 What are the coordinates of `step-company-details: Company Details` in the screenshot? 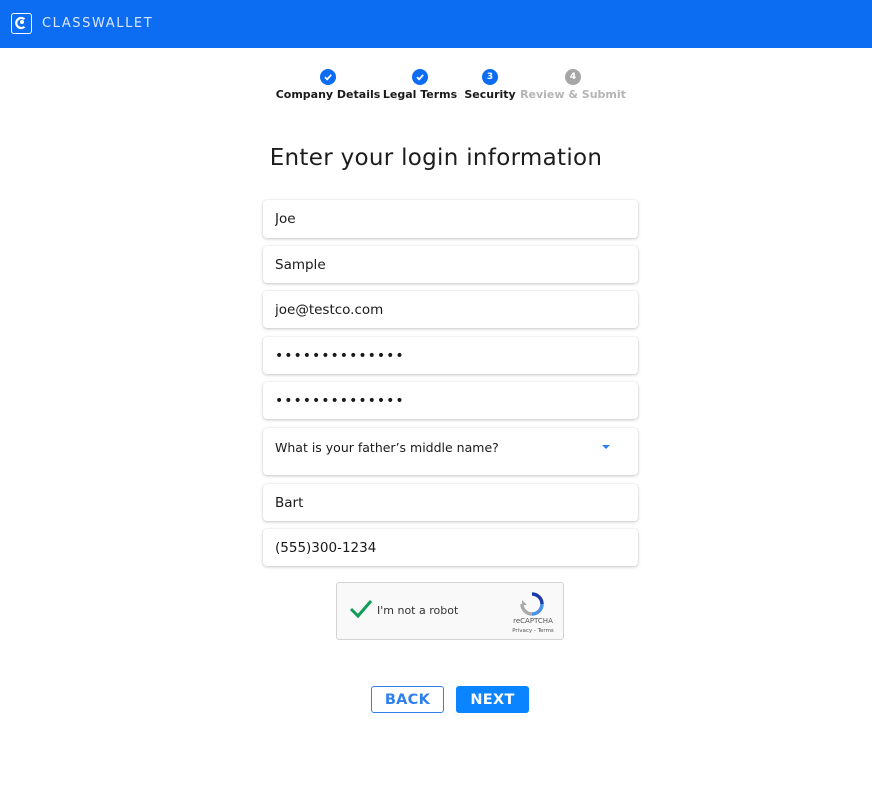 It's located at (328, 85).